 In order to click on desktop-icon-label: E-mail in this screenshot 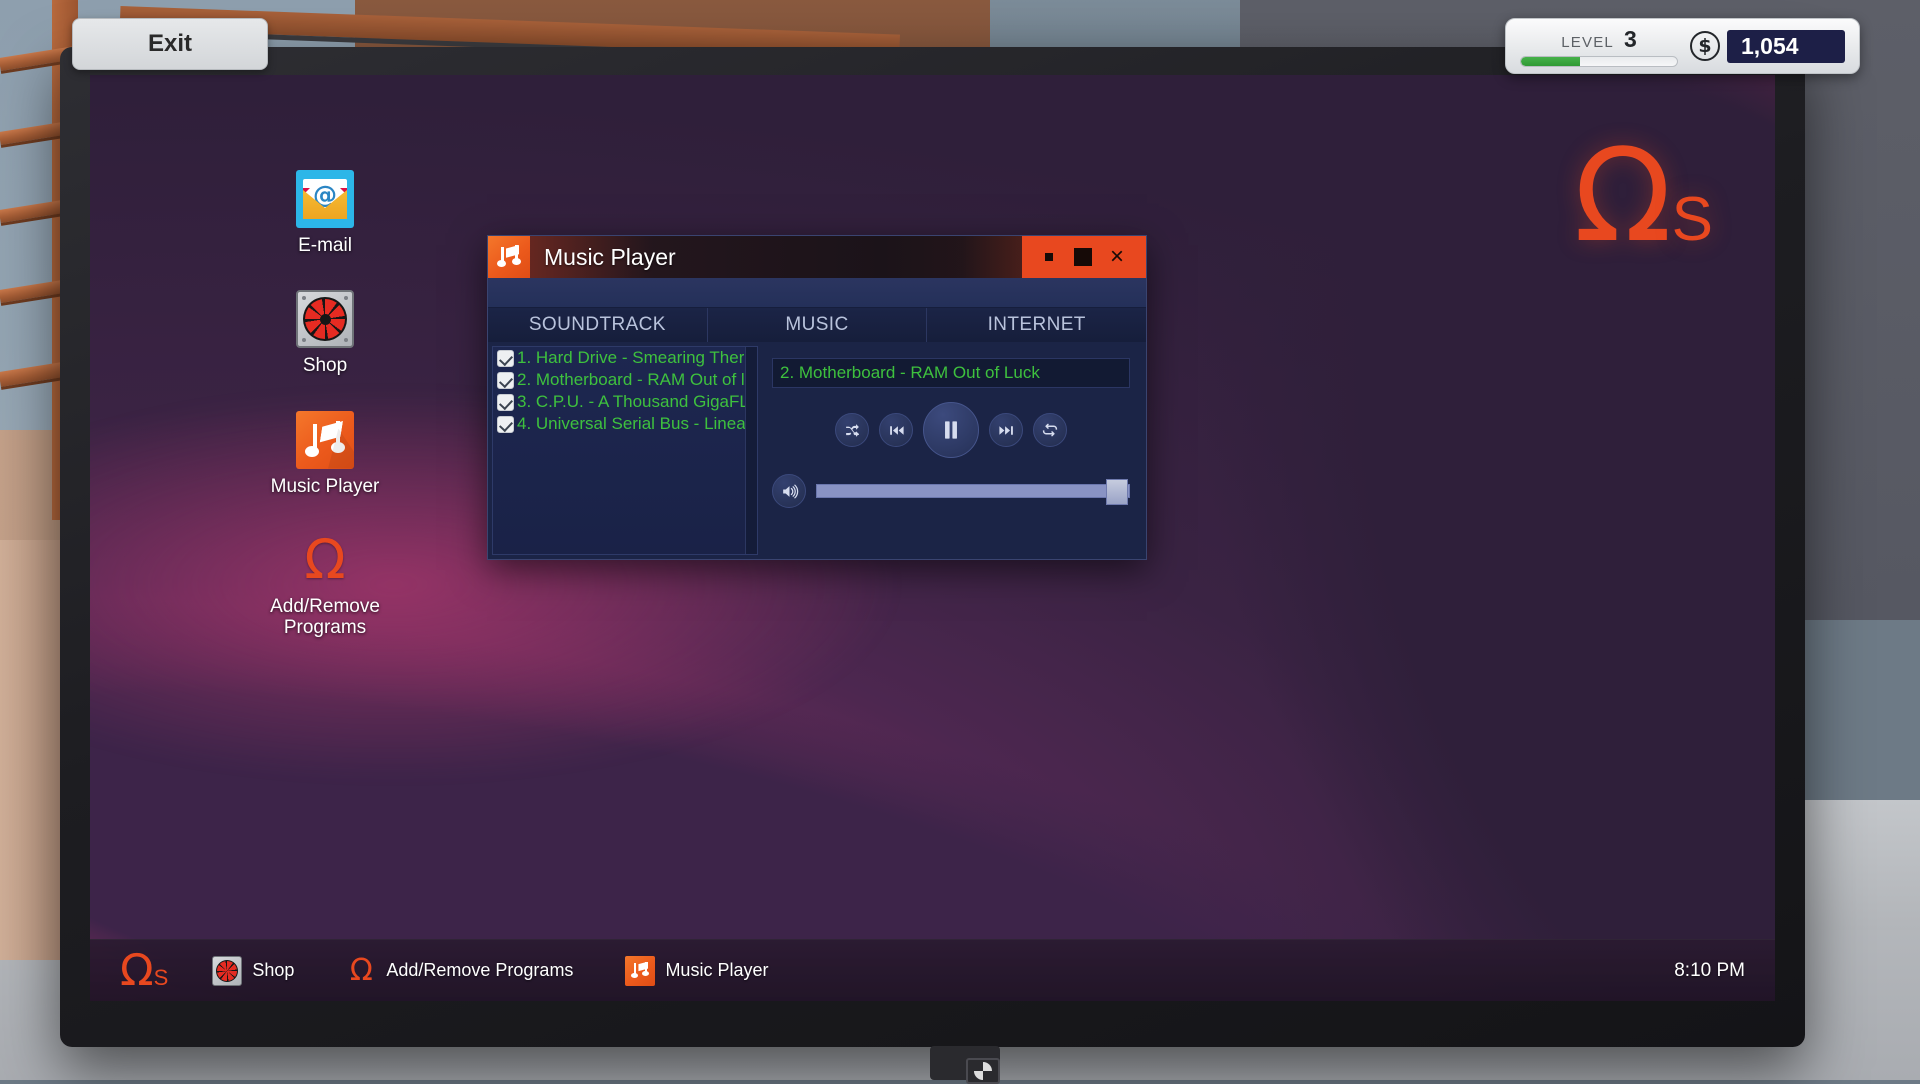, I will do `click(325, 245)`.